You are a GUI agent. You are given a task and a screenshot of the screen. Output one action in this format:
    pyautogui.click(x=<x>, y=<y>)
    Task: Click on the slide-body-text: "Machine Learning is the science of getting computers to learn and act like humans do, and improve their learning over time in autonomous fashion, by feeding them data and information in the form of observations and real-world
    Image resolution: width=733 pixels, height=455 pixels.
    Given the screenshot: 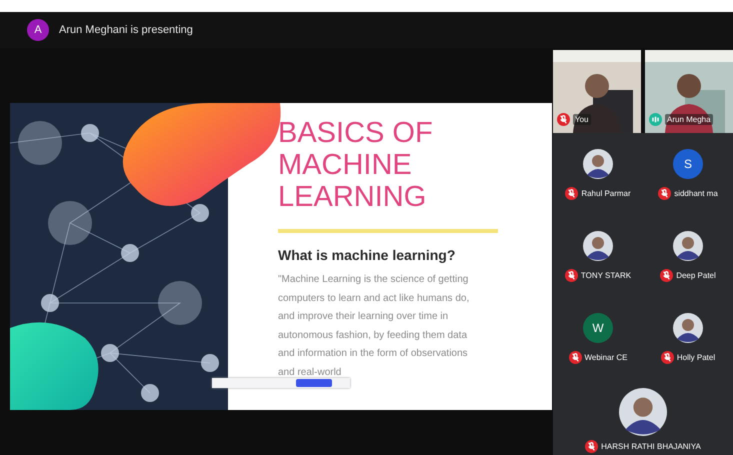 What is the action you would take?
    pyautogui.click(x=374, y=326)
    